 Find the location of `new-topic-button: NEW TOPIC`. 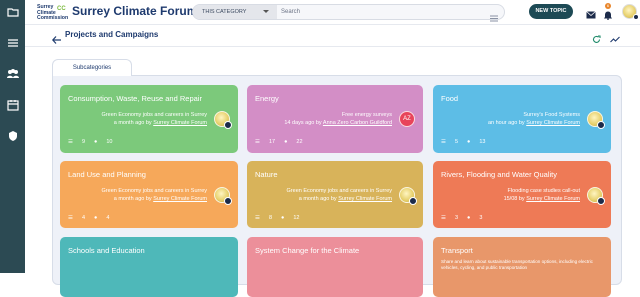

new-topic-button: NEW TOPIC is located at coordinates (551, 11).